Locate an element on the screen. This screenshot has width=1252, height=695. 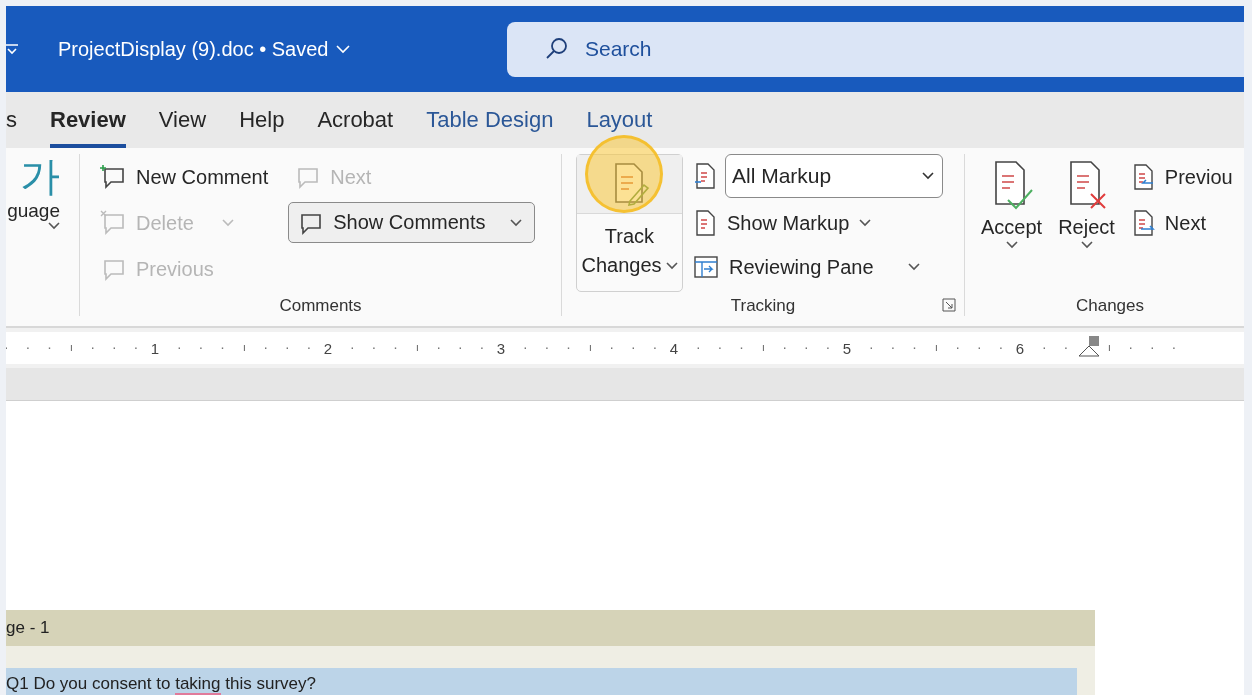
document-icon is located at coordinates (705, 223).